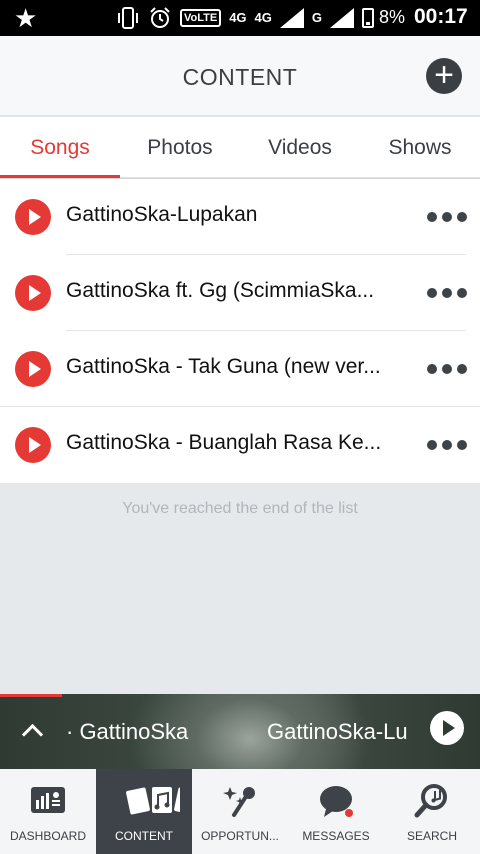 This screenshot has width=480, height=854. I want to click on plus-icon: +, so click(444, 75).